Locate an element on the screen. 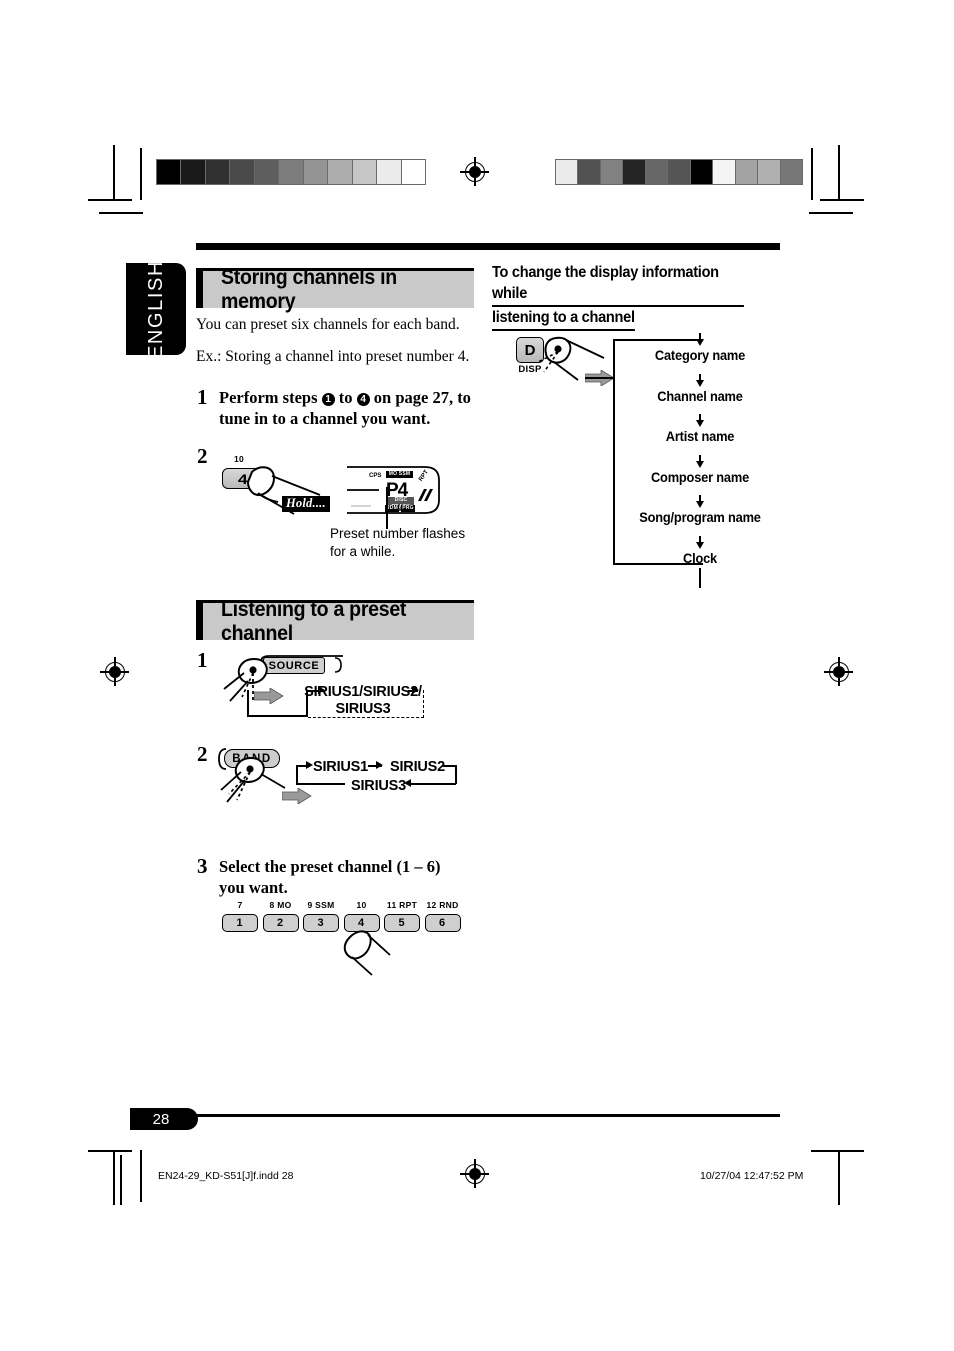  preset-button-top-label: 9 SSM is located at coordinates (321, 905).